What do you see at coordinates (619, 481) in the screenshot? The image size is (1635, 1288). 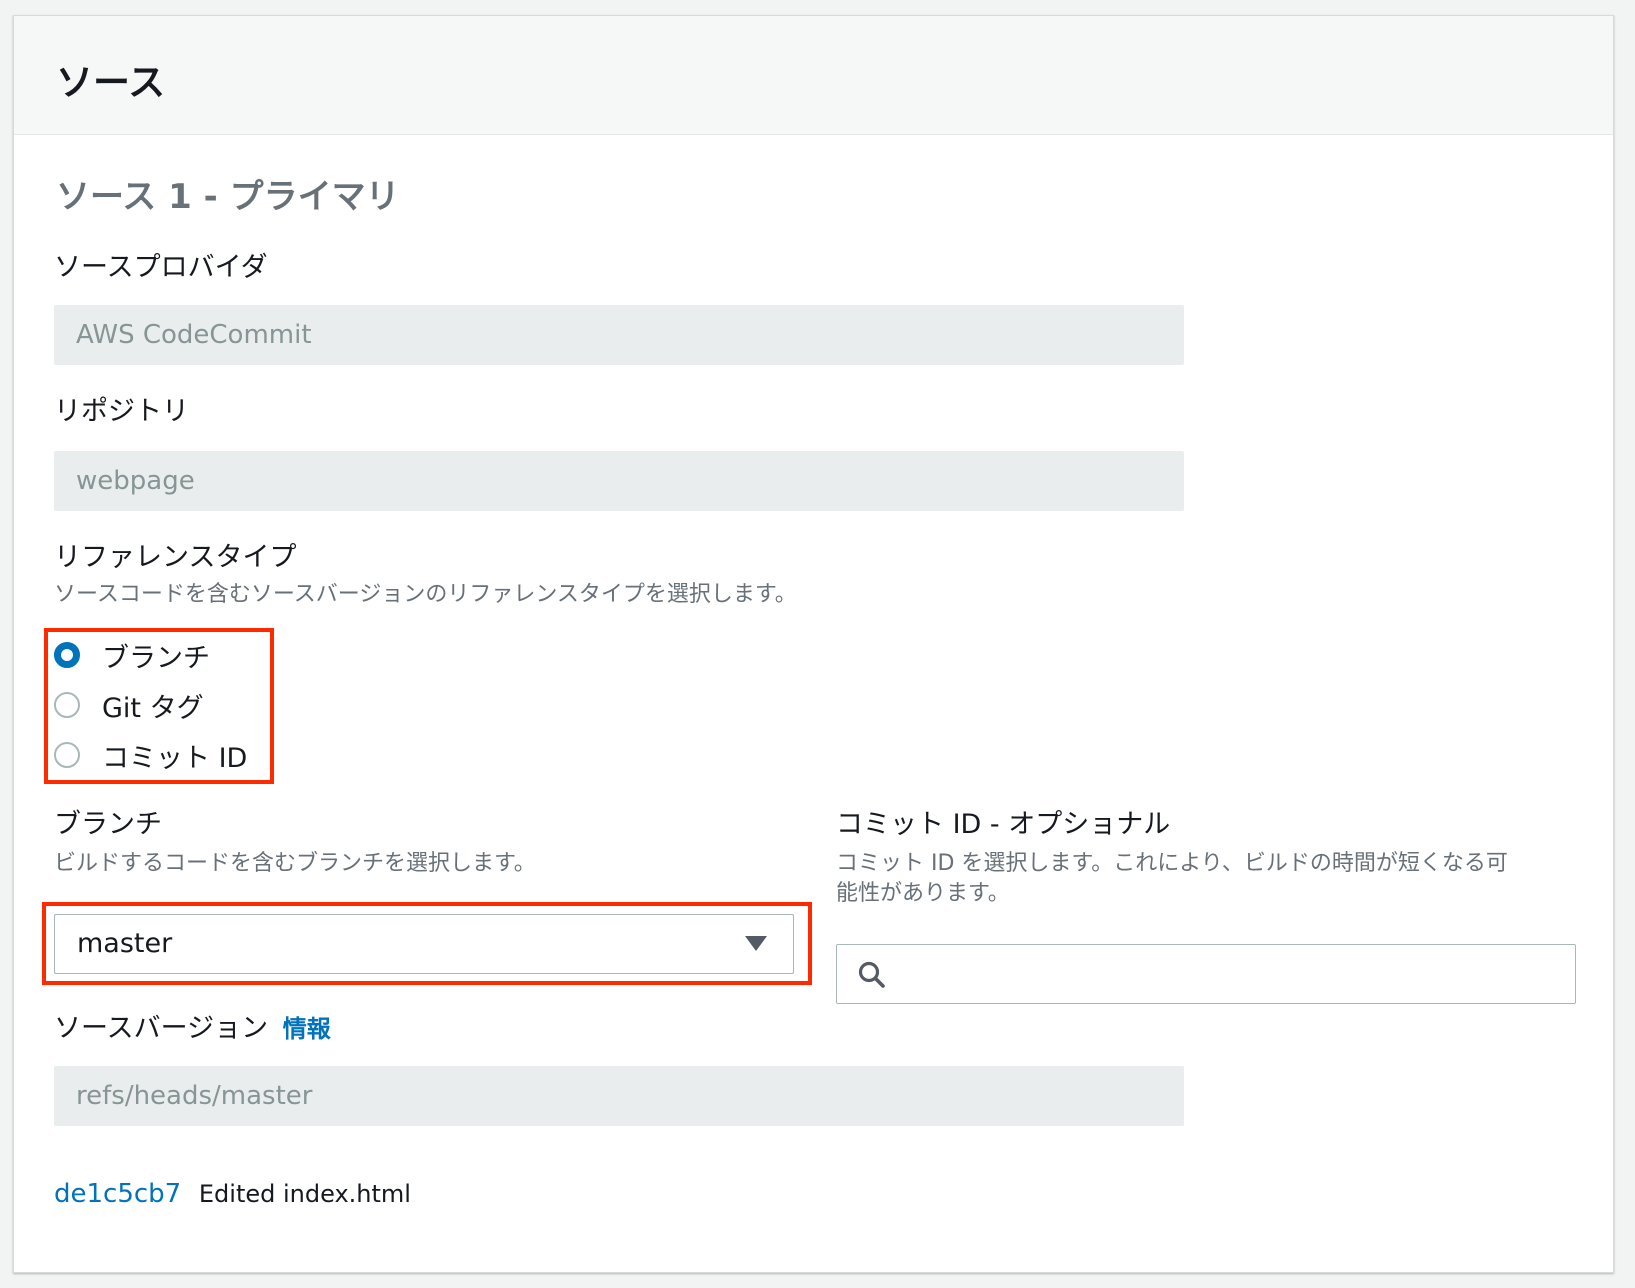 I see `repository-field: webpage` at bounding box center [619, 481].